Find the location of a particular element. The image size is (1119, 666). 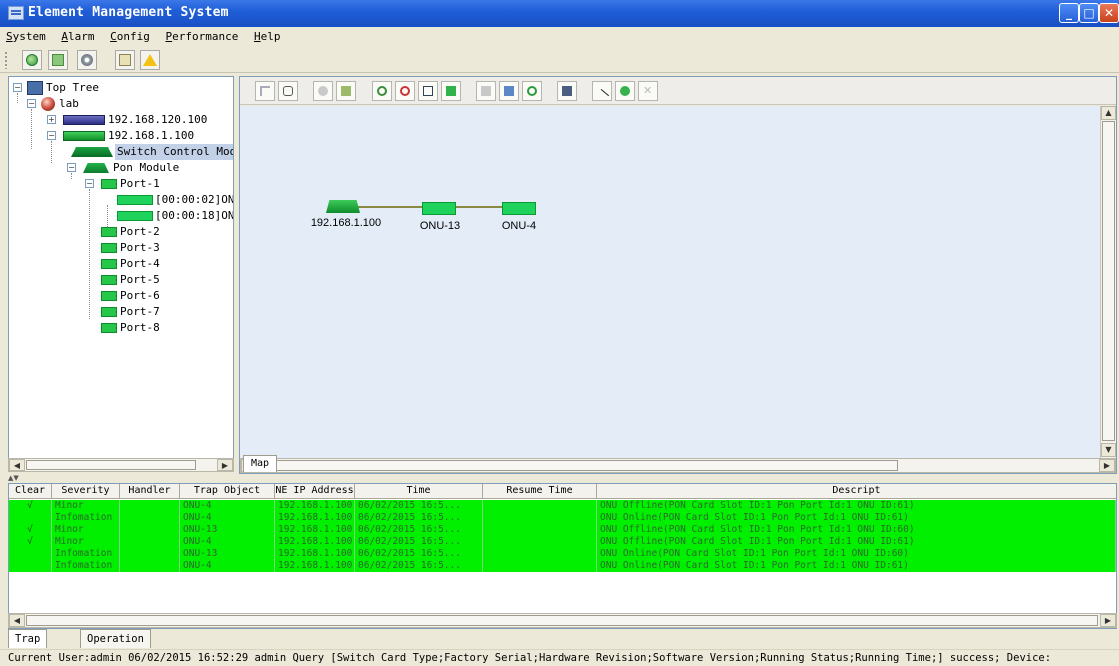

port-label: Port-5 is located at coordinates (140, 279).